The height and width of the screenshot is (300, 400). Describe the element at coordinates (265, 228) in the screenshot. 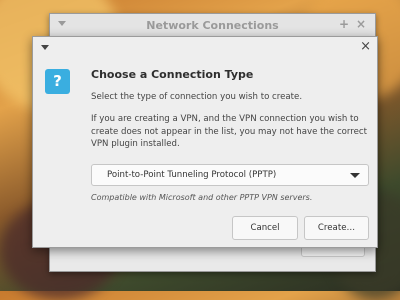

I see `cancel-button: Cancel` at that location.